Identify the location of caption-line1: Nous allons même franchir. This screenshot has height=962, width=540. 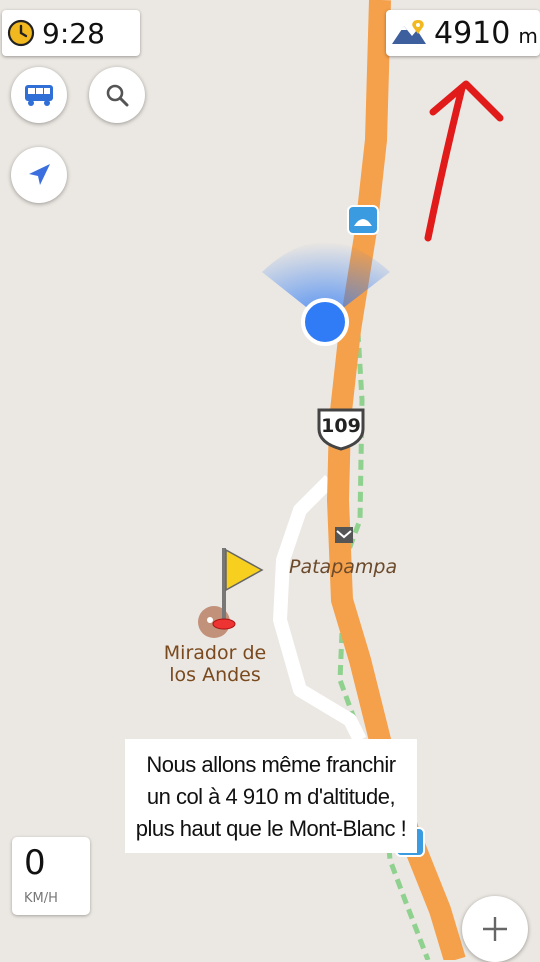
(271, 764).